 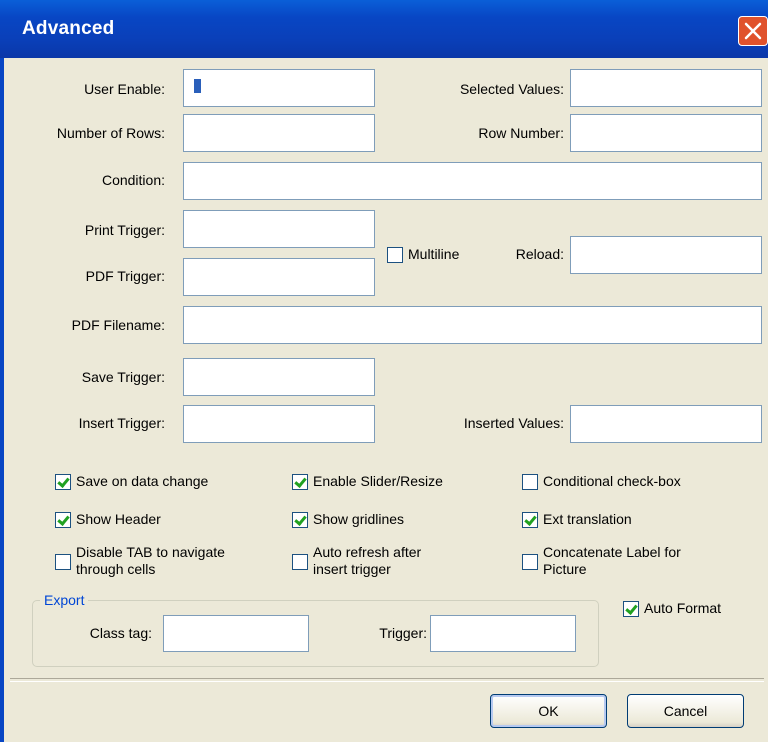 What do you see at coordinates (124, 89) in the screenshot?
I see `user-enable-label: User Enable:` at bounding box center [124, 89].